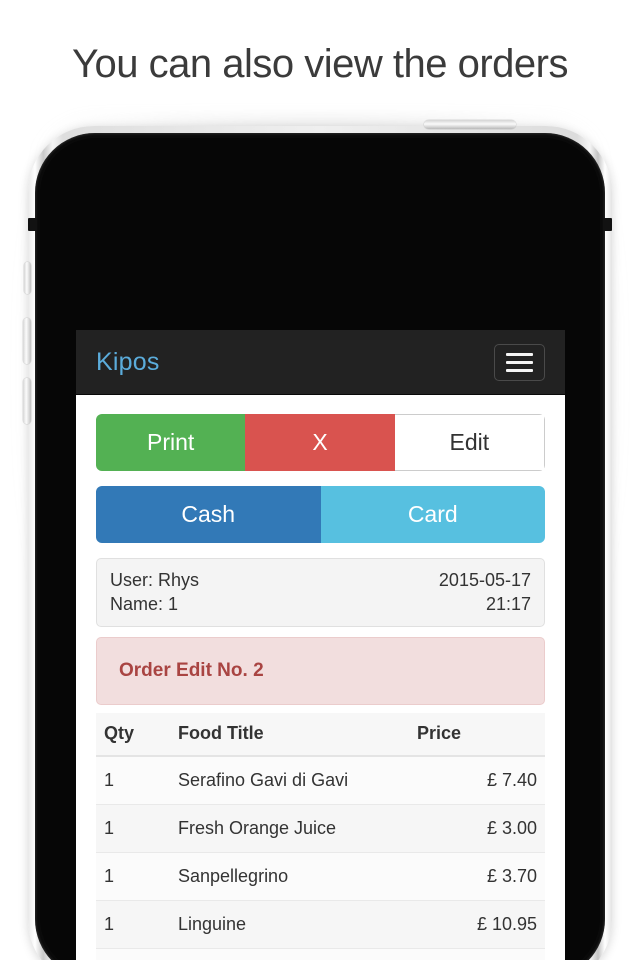  I want to click on order-item-title: Serafino Gavi di Gavi, so click(289, 779).